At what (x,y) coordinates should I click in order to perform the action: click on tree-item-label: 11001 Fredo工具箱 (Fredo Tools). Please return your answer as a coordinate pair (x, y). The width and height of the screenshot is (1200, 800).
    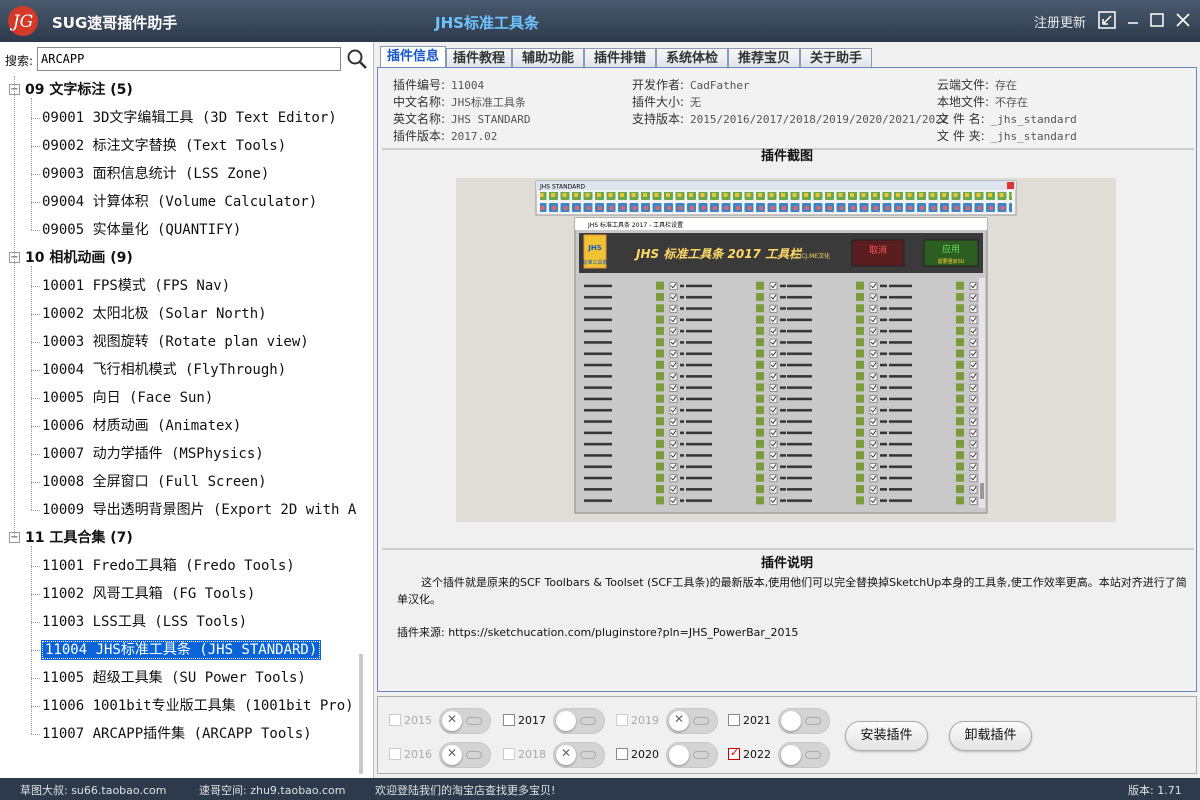
    Looking at the image, I should click on (168, 566).